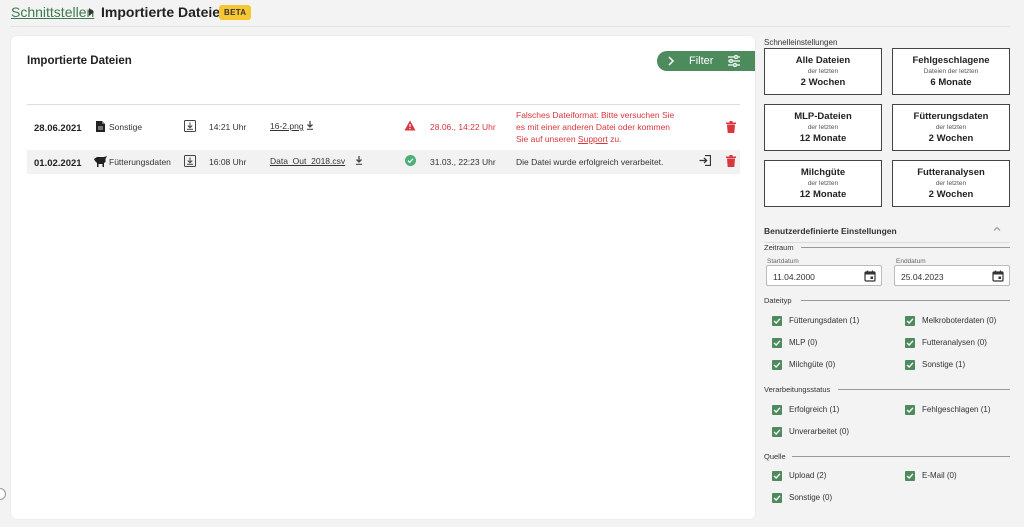  Describe the element at coordinates (307, 161) in the screenshot. I see `row-file-link: Data_Out_2018.csv` at that location.